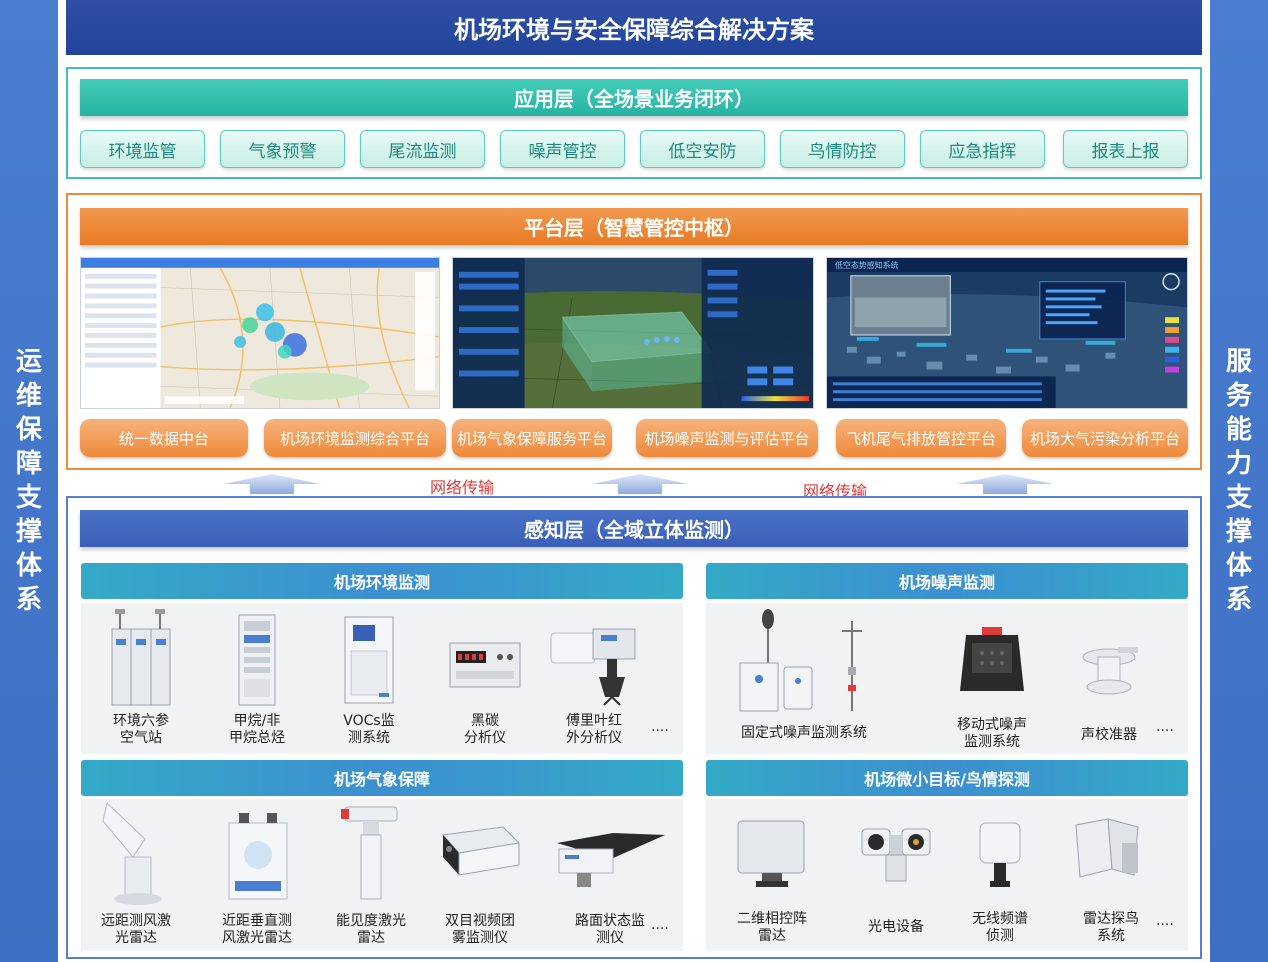 This screenshot has height=962, width=1268. Describe the element at coordinates (867, 265) in the screenshot. I see `screenshot3-title: 低空态势感知系统` at that location.